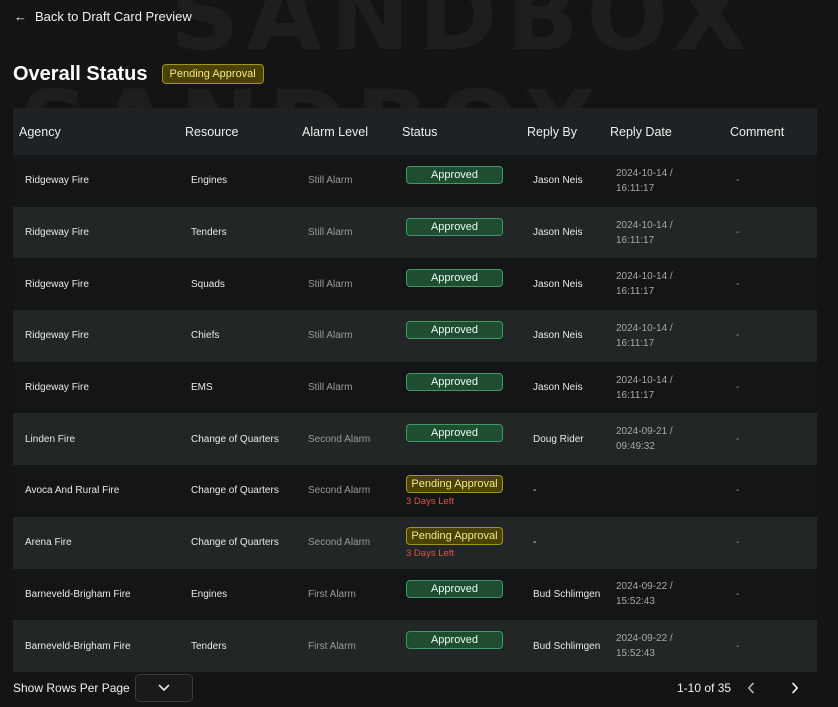  Describe the element at coordinates (164, 688) in the screenshot. I see `rows-per-page-select` at that location.